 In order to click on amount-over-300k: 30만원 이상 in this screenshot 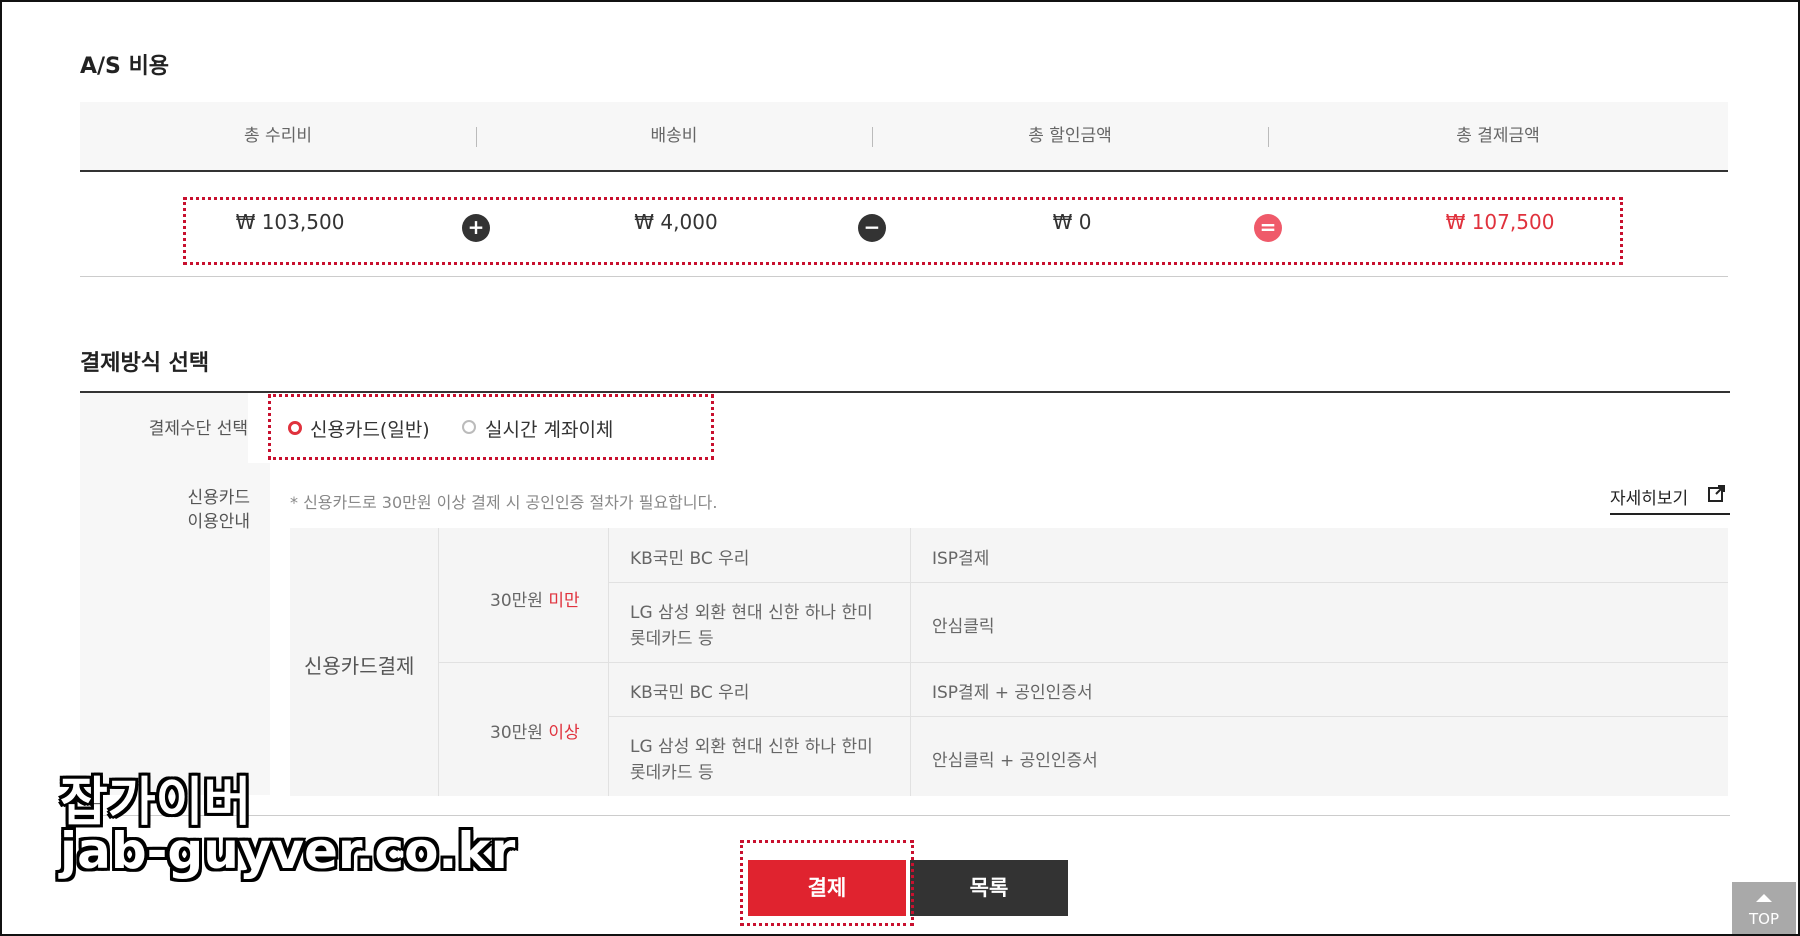, I will do `click(535, 730)`.